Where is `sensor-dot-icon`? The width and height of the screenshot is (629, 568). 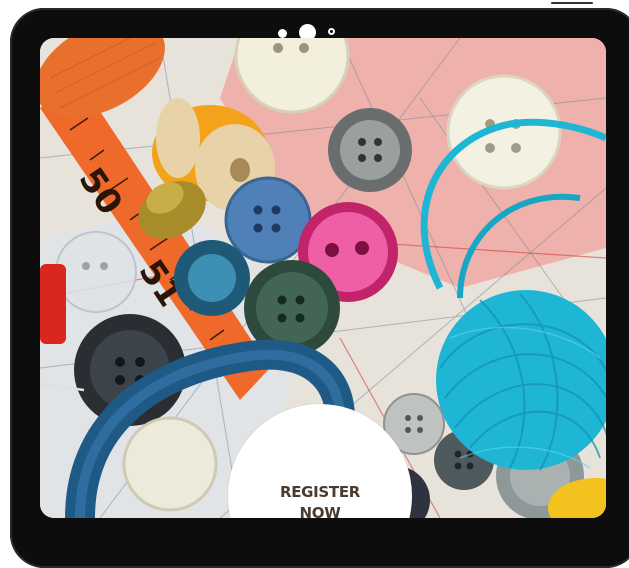
sensor-dot-icon is located at coordinates (282, 33).